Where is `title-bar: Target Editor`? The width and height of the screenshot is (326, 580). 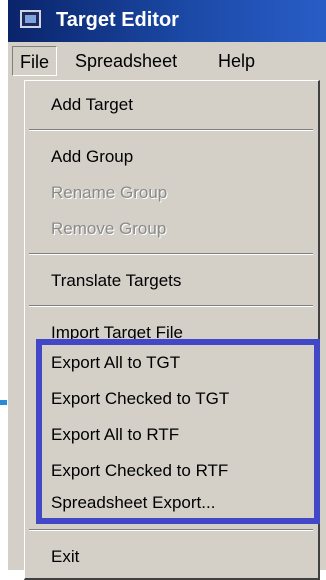 title-bar: Target Editor is located at coordinates (167, 21).